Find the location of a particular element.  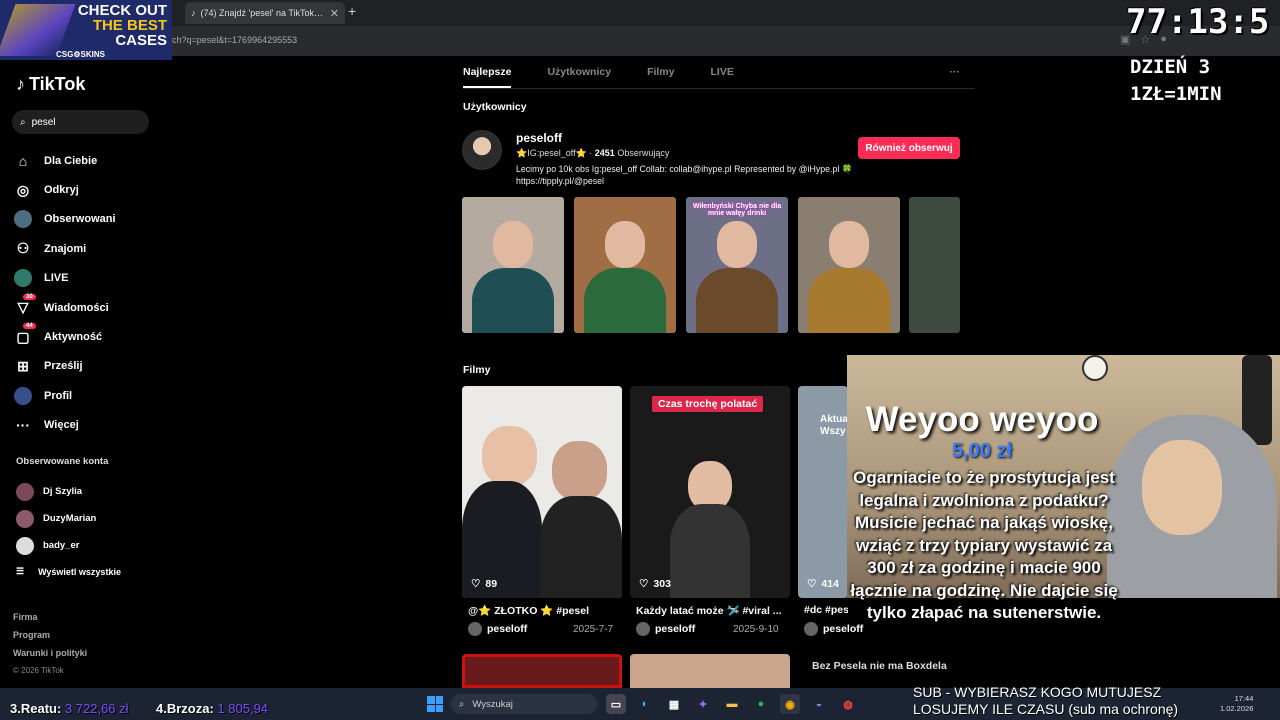

search-tabs: Najlepsze Użytkownicy Filmy LIVE ··· is located at coordinates (711, 77).